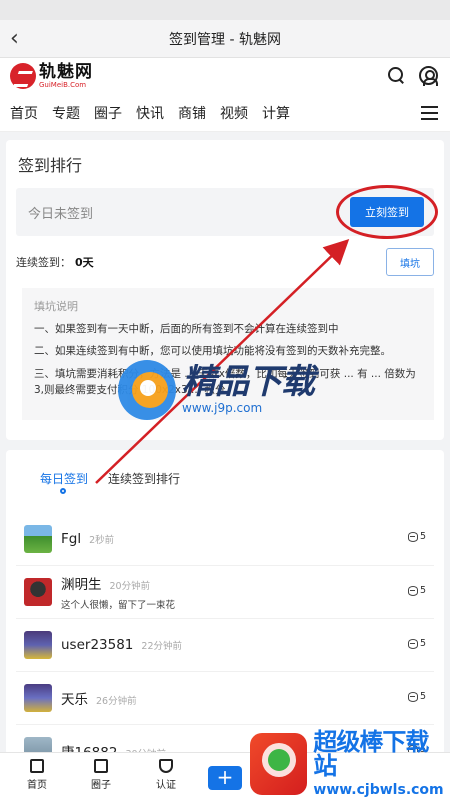 The height and width of the screenshot is (800, 450). I want to click on streak-label: 连续签到：, so click(43, 262).